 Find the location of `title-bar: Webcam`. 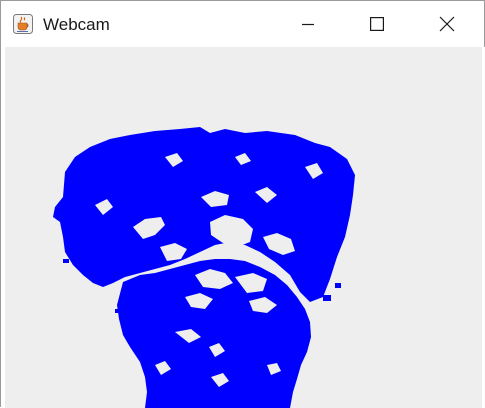

title-bar: Webcam is located at coordinates (242, 24).